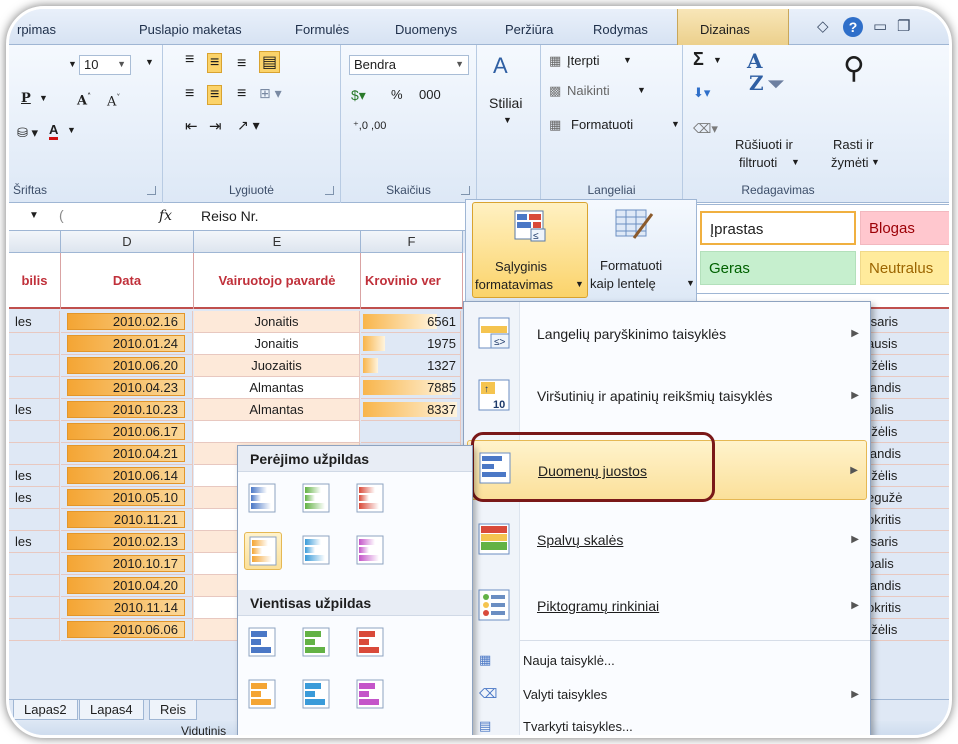 Image resolution: width=958 pixels, height=744 pixels. Describe the element at coordinates (555, 125) in the screenshot. I see `format-cells-icon: ▦` at that location.